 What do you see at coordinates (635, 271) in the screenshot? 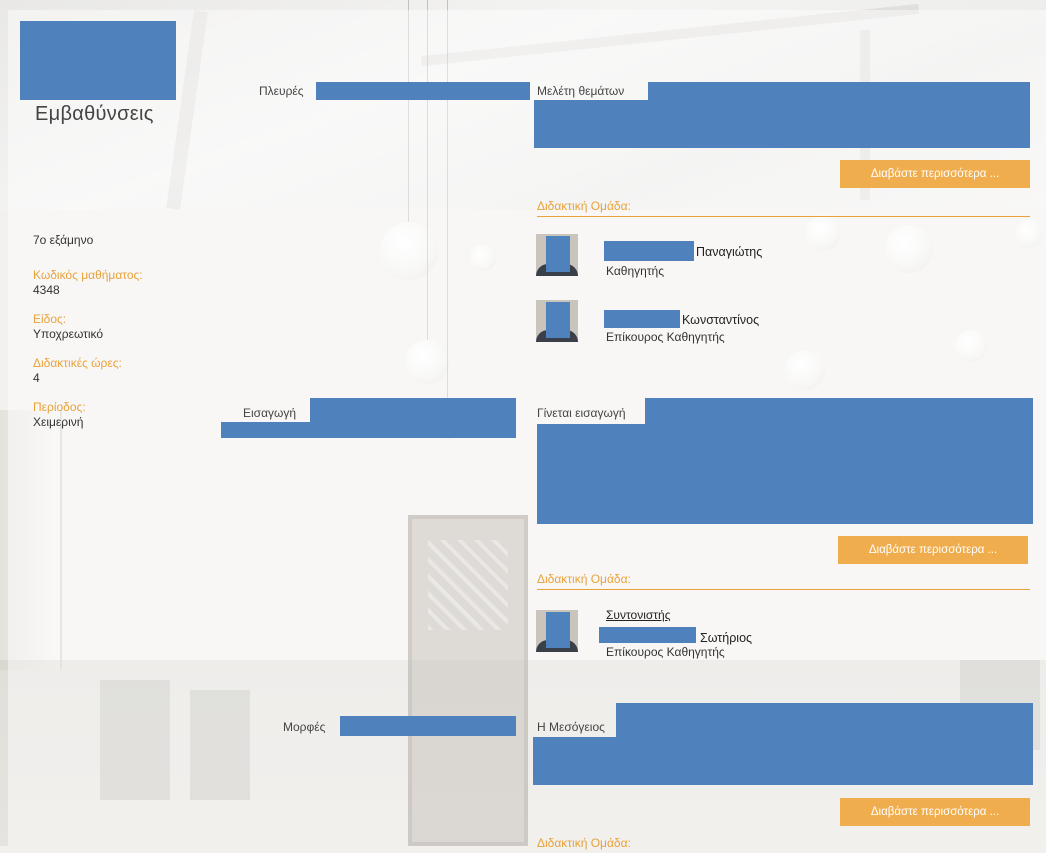
I see `member-role: Καθηγητής` at bounding box center [635, 271].